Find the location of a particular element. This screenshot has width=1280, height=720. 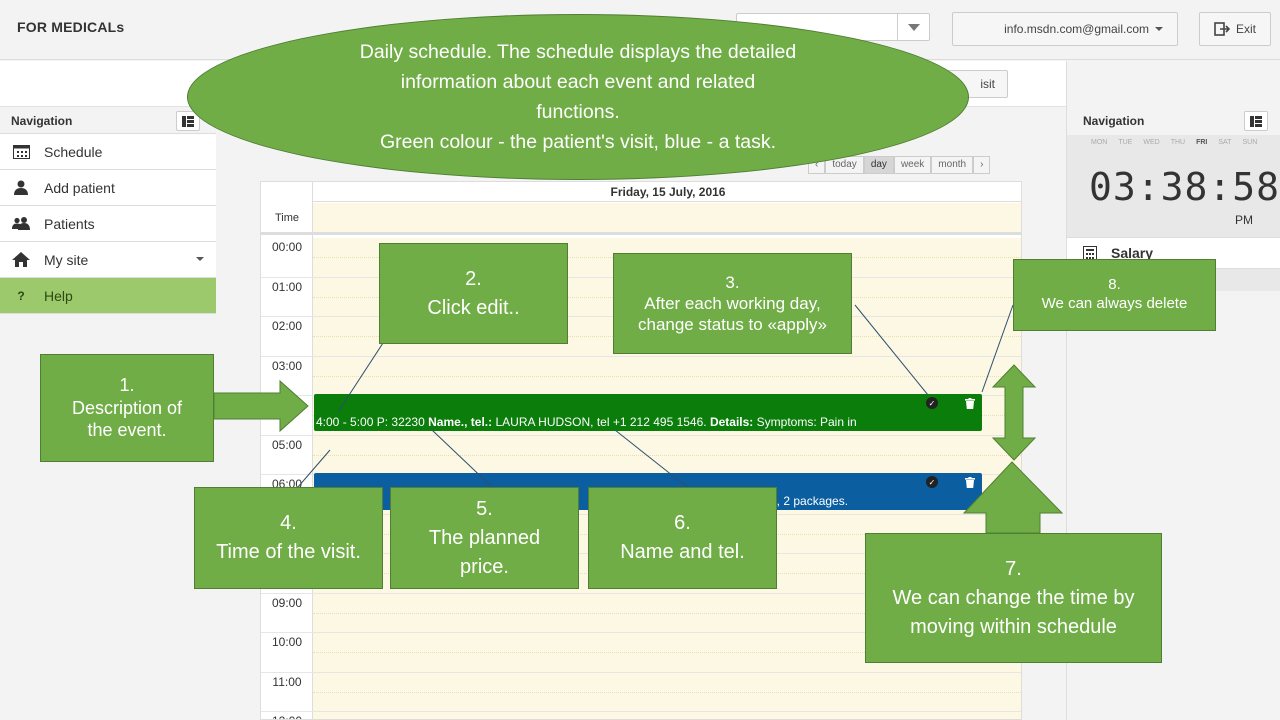

weekday-label-active: FRI is located at coordinates (1202, 142).